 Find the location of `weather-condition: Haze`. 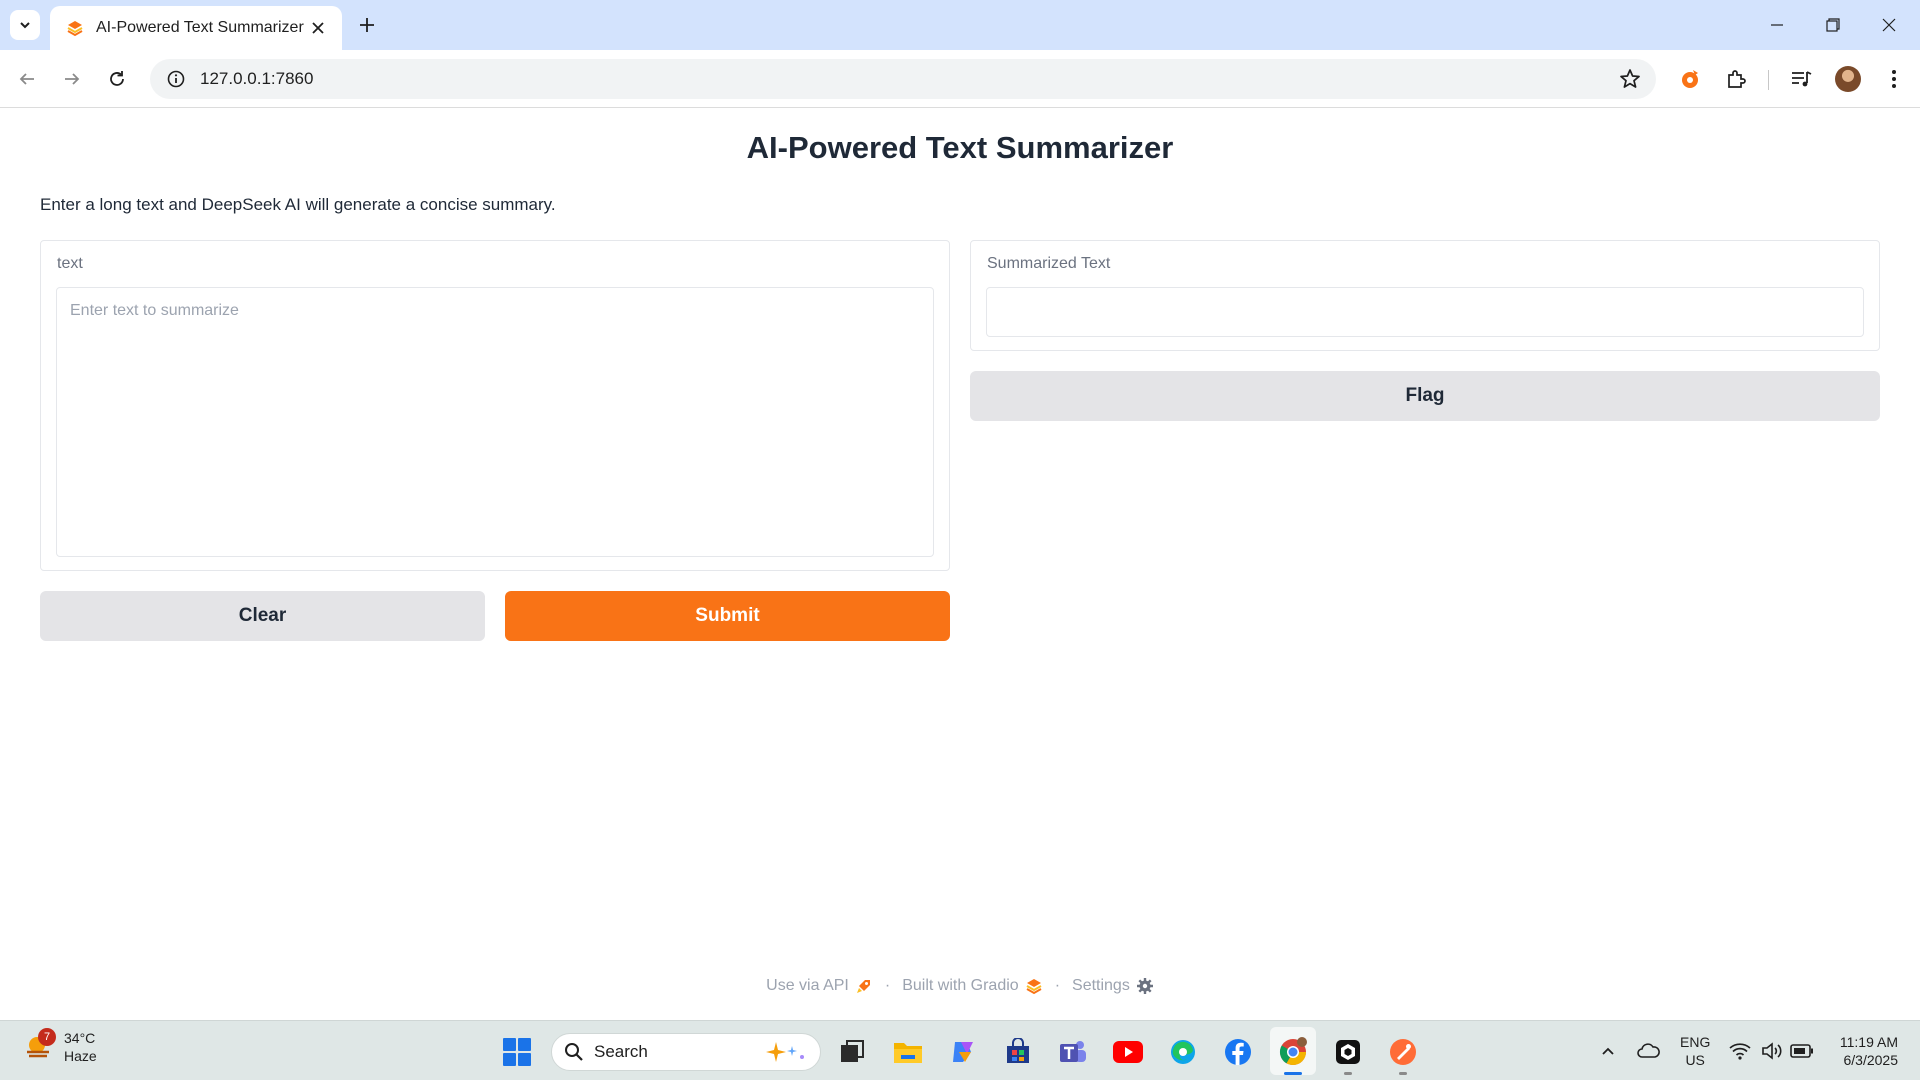

weather-condition: Haze is located at coordinates (80, 1056).